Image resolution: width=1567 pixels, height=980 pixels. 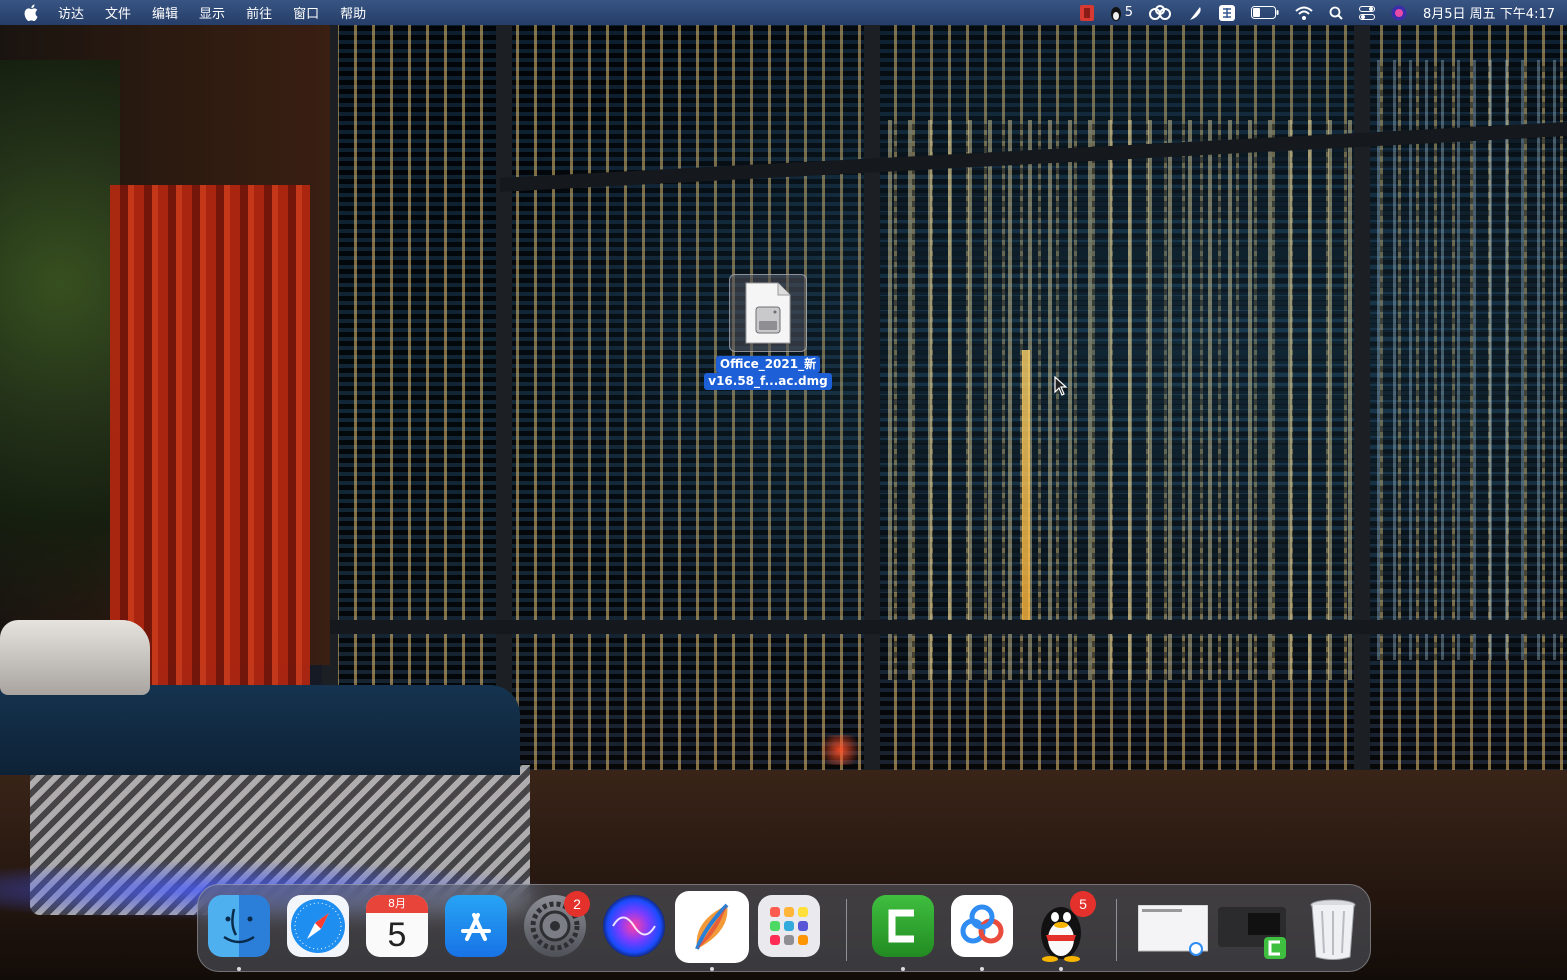 What do you see at coordinates (768, 364) in the screenshot?
I see `file-name-line1: Office_2021_新` at bounding box center [768, 364].